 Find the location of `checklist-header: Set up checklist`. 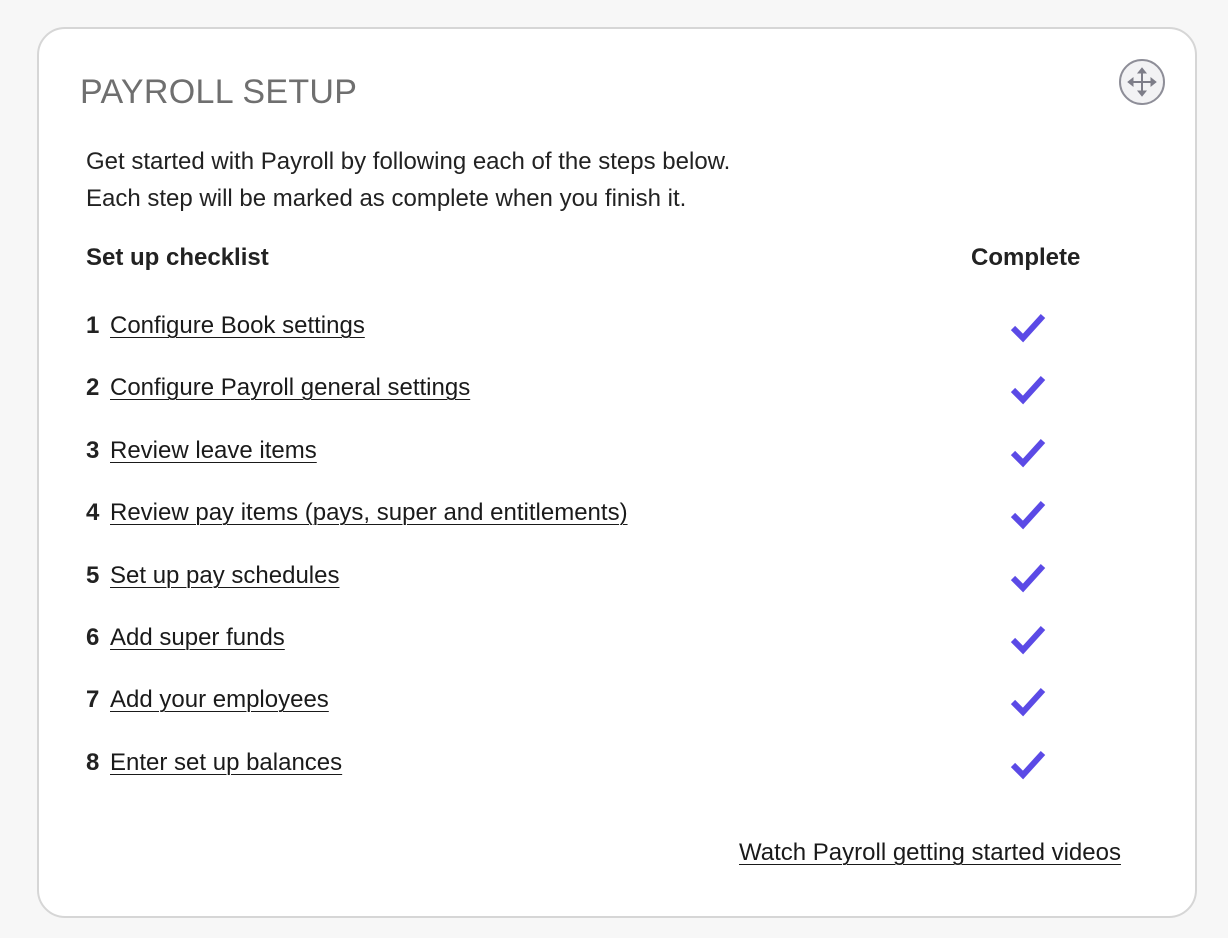

checklist-header: Set up checklist is located at coordinates (177, 257).